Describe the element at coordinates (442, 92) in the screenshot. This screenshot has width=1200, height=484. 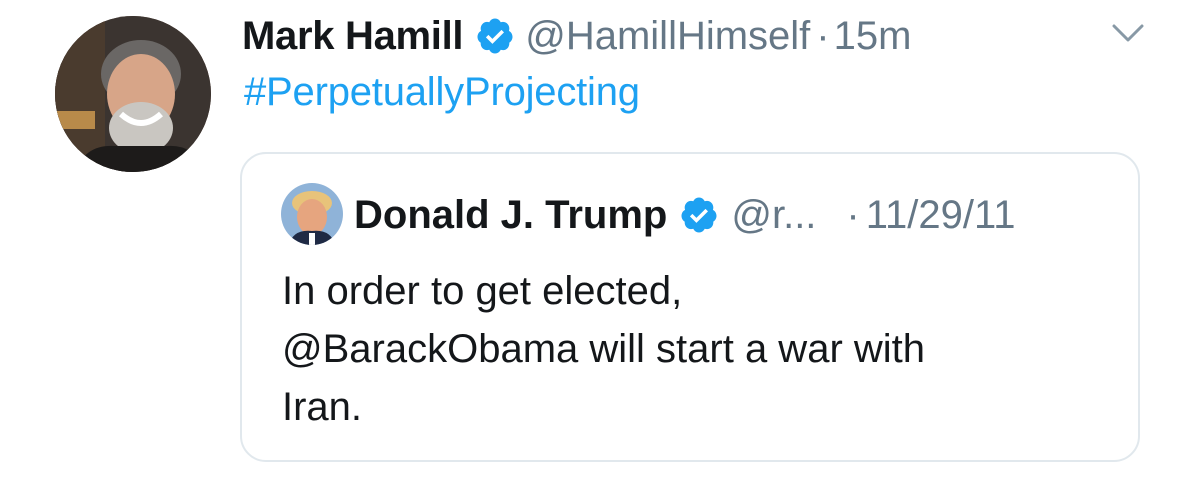
I see `hashtag-link: #PerpetuallyProjecting` at that location.